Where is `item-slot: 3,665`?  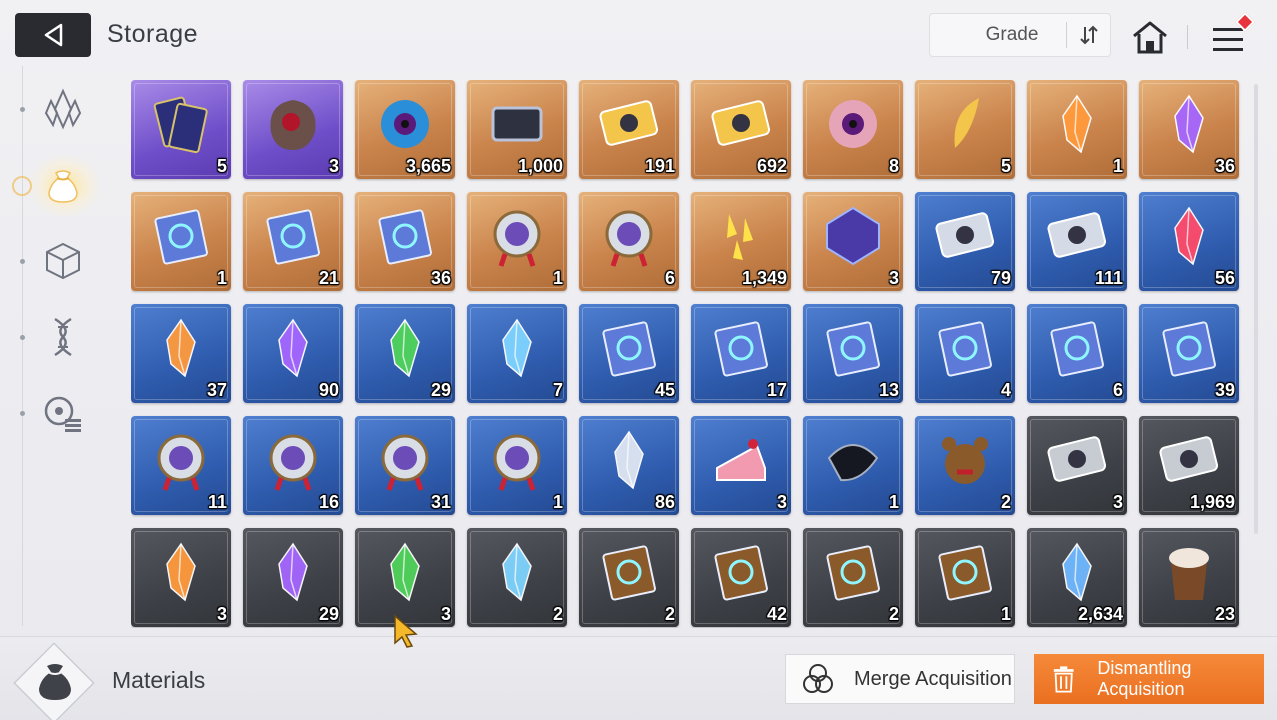 item-slot: 3,665 is located at coordinates (405, 129).